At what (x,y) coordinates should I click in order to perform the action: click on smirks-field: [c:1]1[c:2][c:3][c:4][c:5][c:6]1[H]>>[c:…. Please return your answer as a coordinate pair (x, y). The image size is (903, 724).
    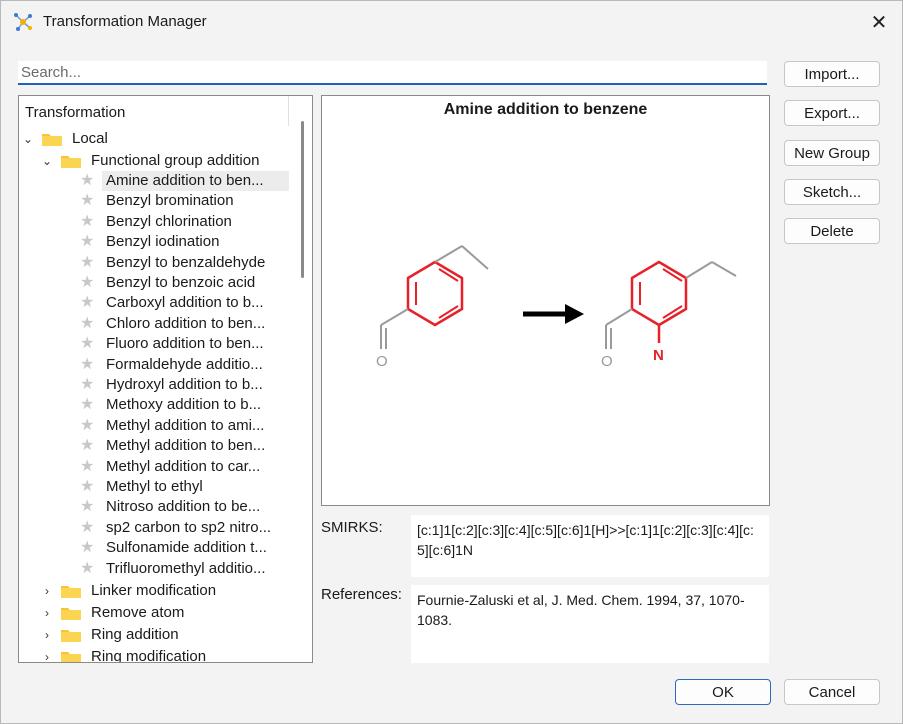
    Looking at the image, I should click on (590, 546).